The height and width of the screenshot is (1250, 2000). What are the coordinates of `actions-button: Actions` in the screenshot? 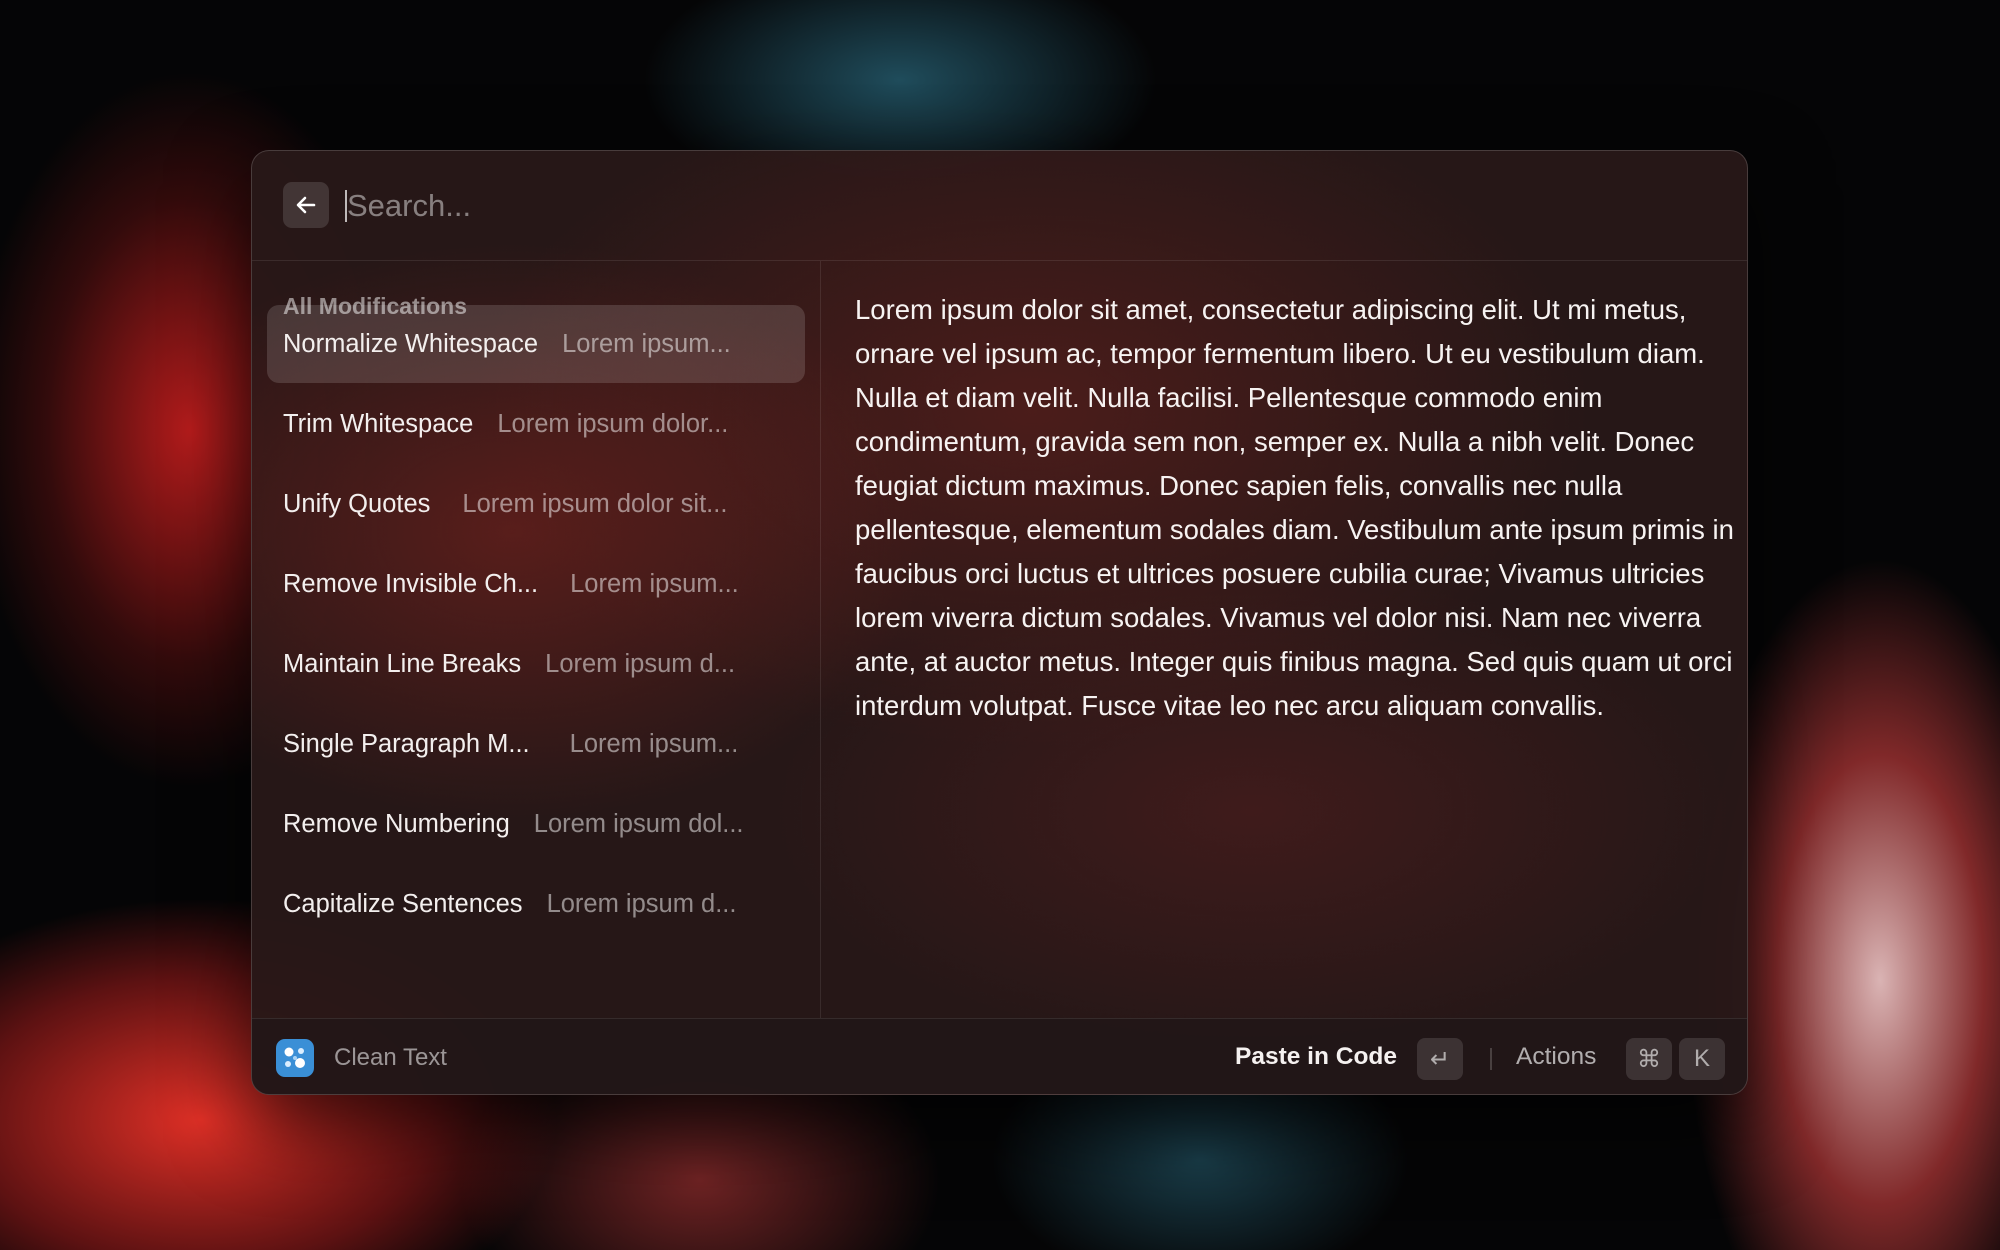 It's located at (1556, 1057).